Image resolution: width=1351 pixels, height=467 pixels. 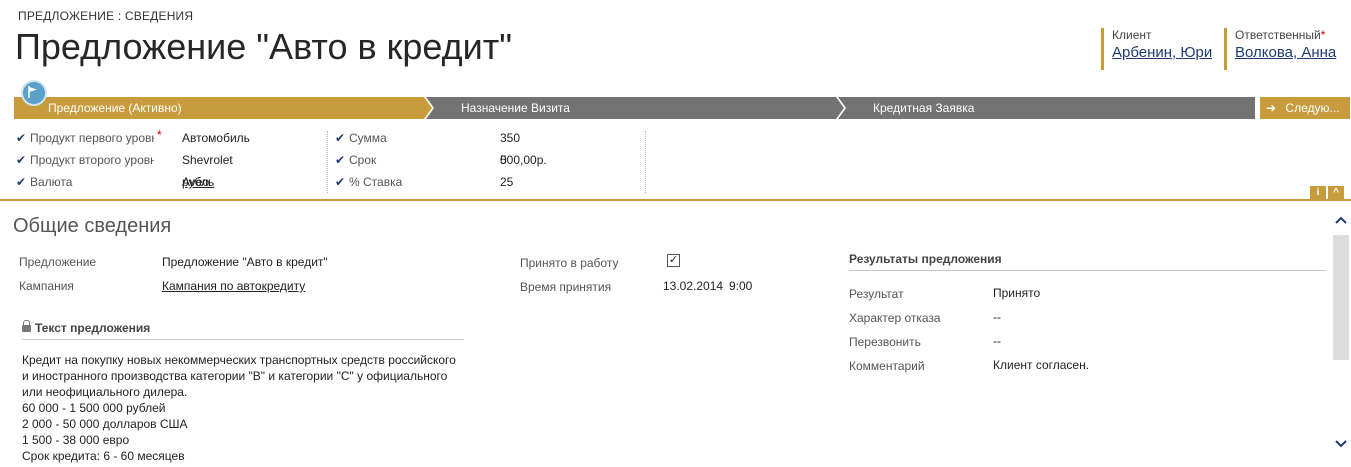 I want to click on refusal-value: --, so click(x=997, y=317).